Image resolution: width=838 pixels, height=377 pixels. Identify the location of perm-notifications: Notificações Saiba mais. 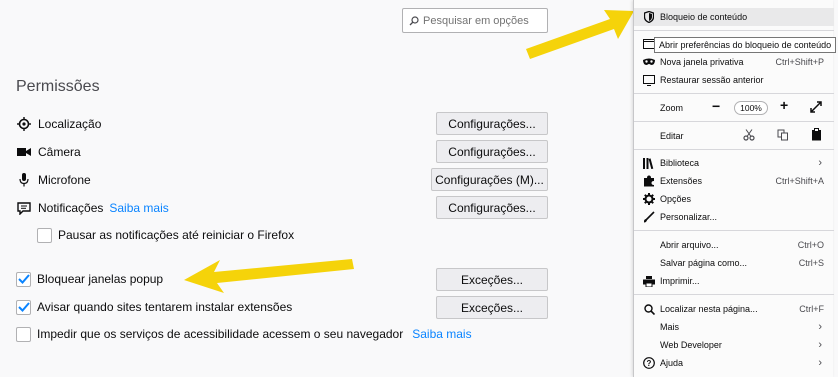
(92, 208).